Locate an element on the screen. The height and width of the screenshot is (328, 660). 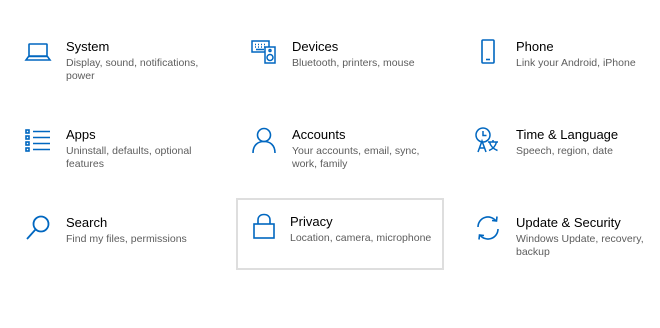
tile-title: Apps is located at coordinates (81, 134).